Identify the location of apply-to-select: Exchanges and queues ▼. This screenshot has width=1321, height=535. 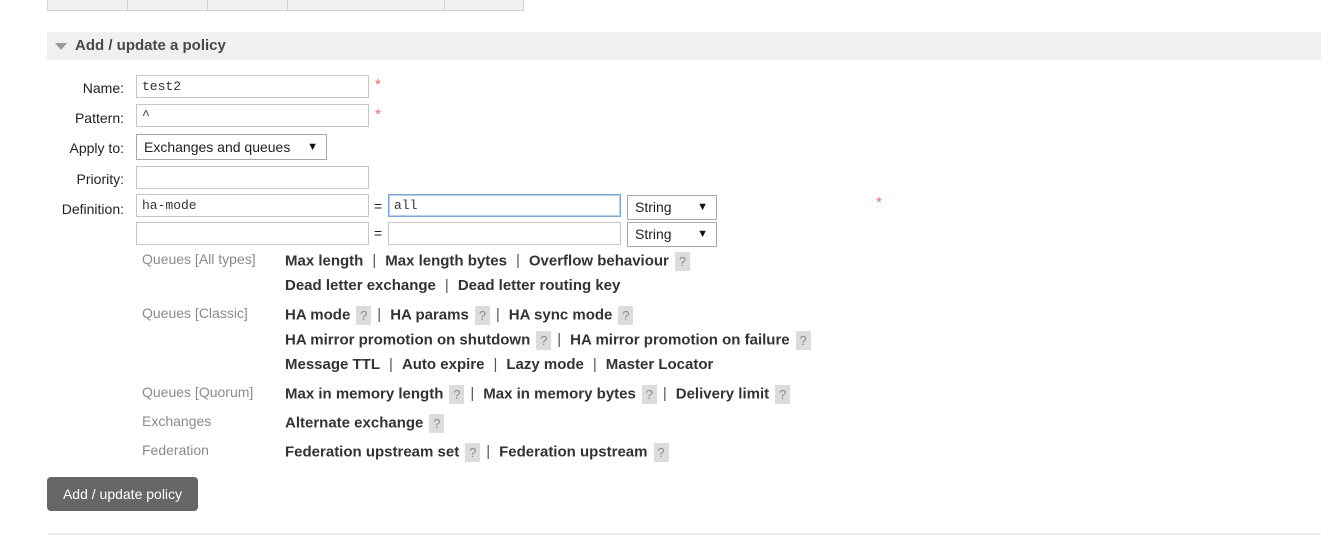
(231, 147).